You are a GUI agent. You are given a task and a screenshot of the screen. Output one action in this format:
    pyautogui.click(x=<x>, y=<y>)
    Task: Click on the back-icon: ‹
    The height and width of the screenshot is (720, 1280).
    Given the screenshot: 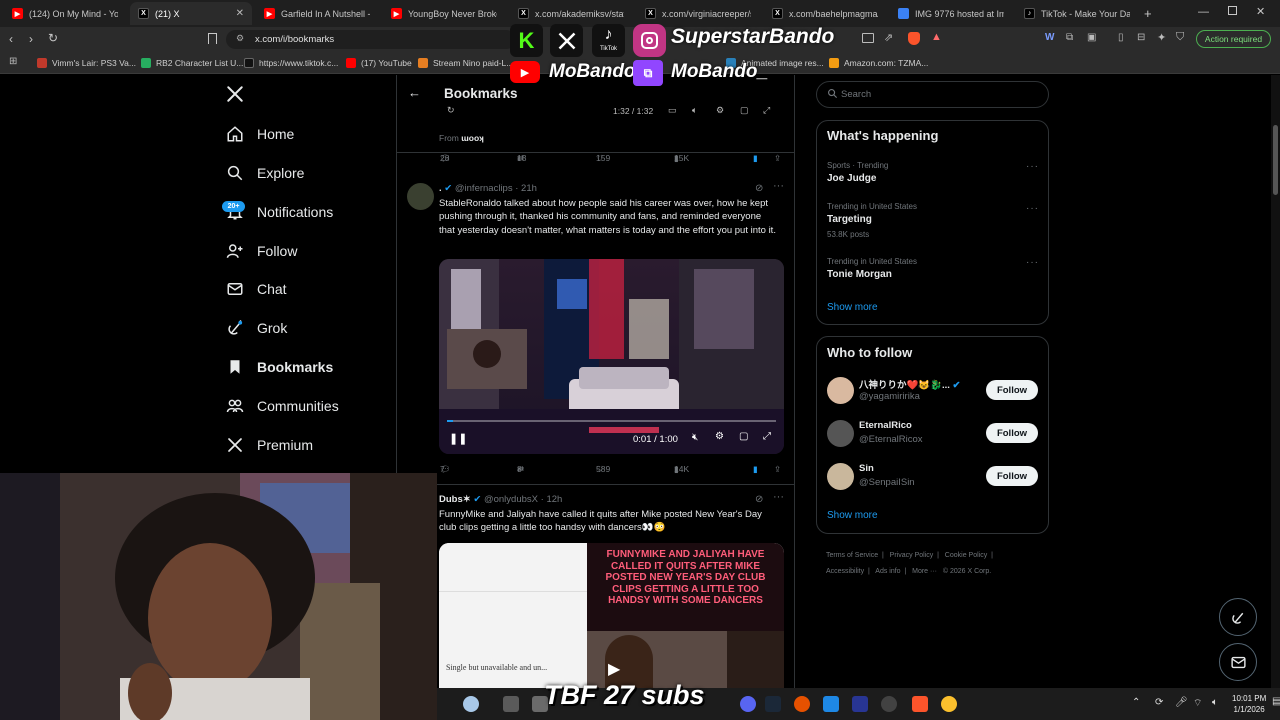 What is the action you would take?
    pyautogui.click(x=11, y=39)
    